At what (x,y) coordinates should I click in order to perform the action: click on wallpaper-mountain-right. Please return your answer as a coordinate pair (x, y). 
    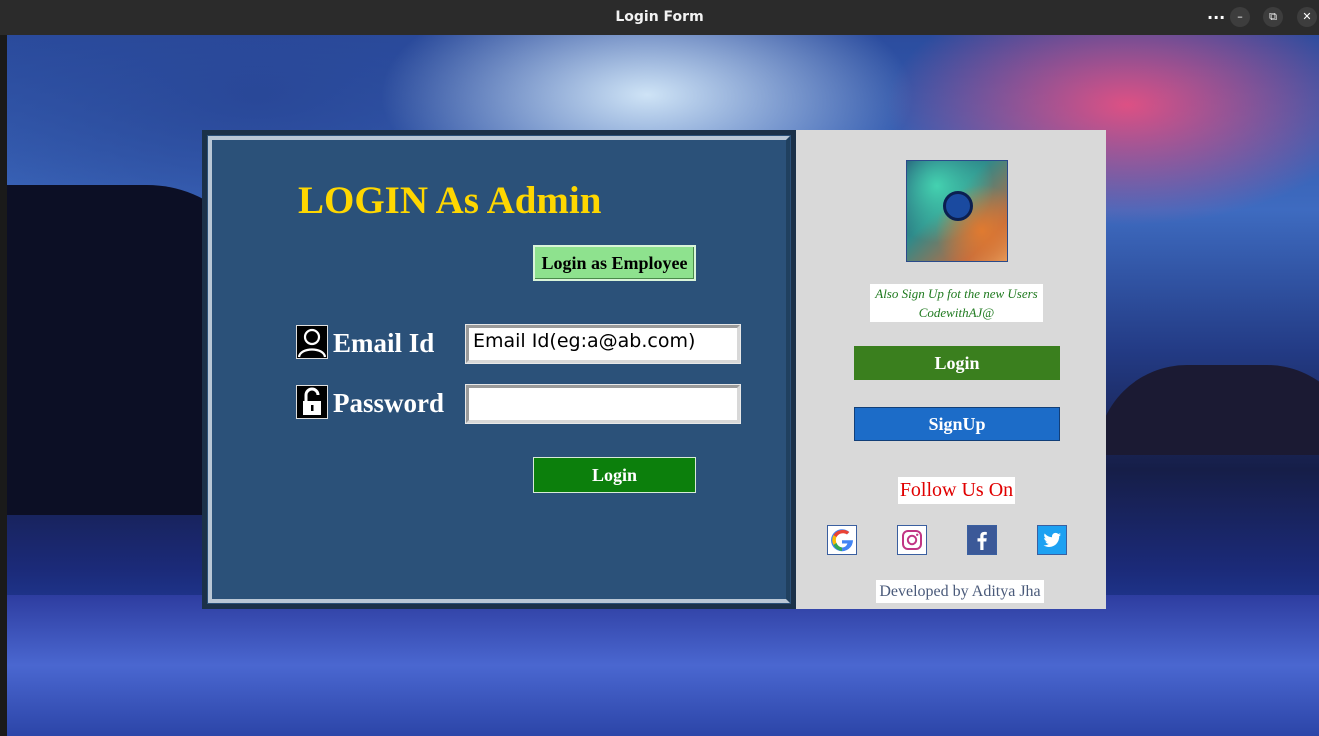
    Looking at the image, I should click on (1208, 410).